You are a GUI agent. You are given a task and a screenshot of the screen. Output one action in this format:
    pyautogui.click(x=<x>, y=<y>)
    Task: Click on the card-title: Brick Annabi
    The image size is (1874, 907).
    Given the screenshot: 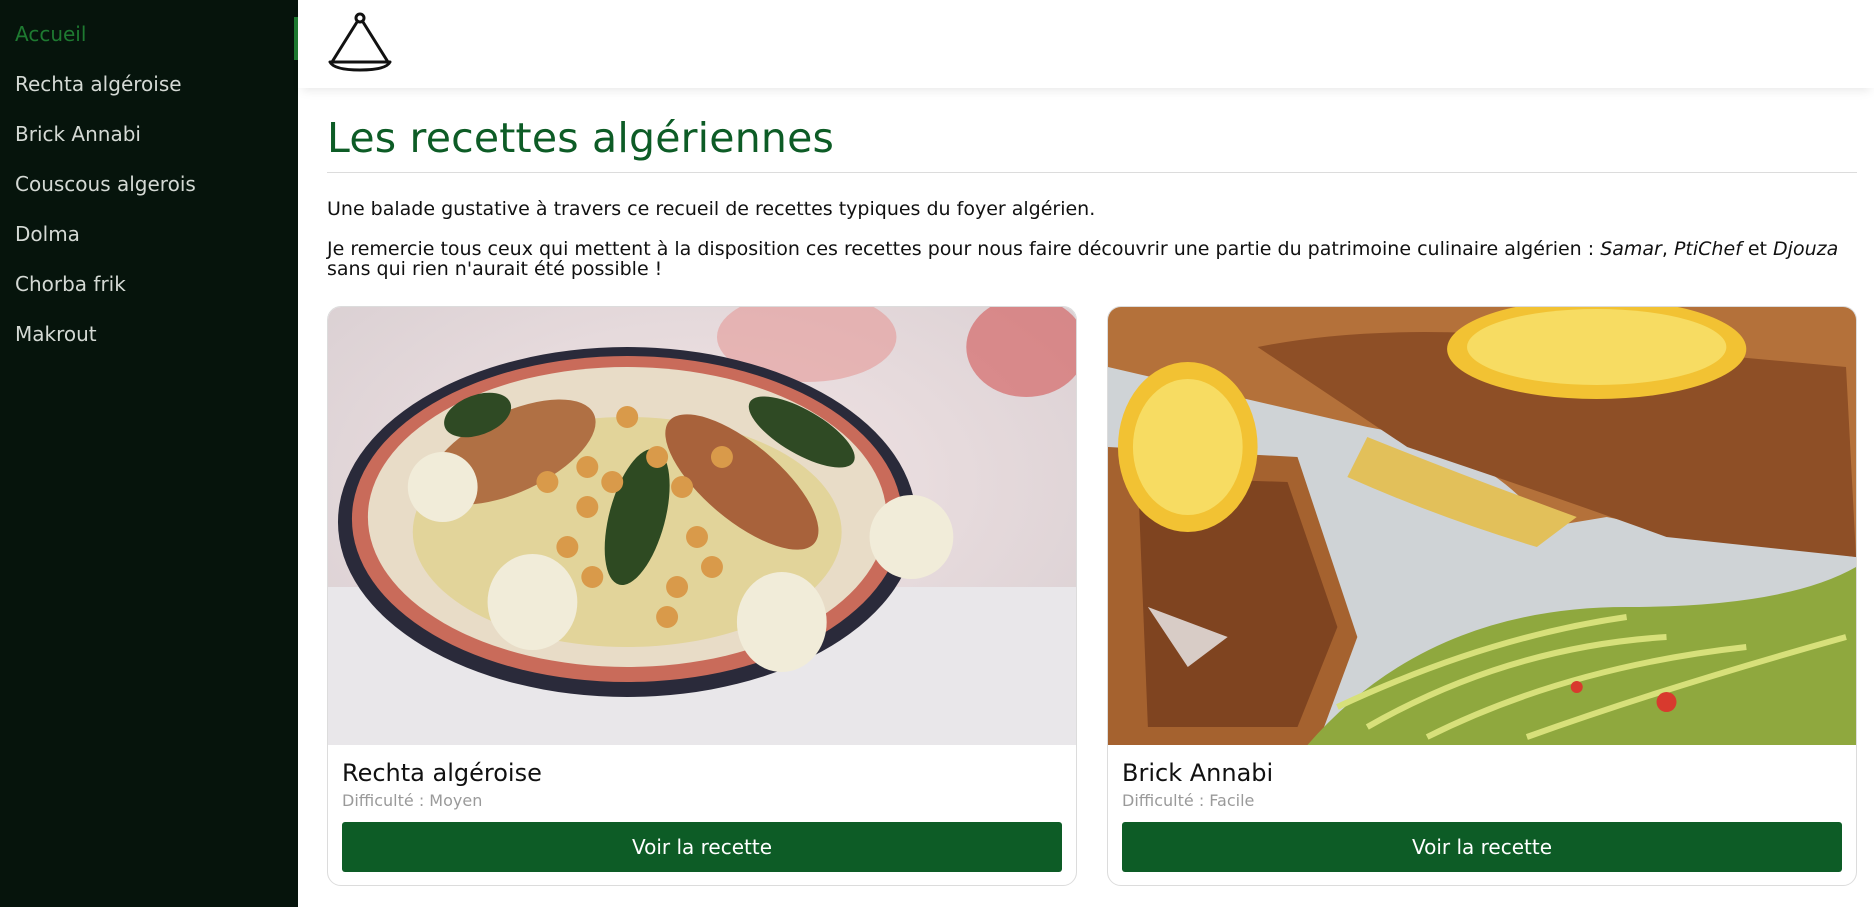 What is the action you would take?
    pyautogui.click(x=1198, y=773)
    